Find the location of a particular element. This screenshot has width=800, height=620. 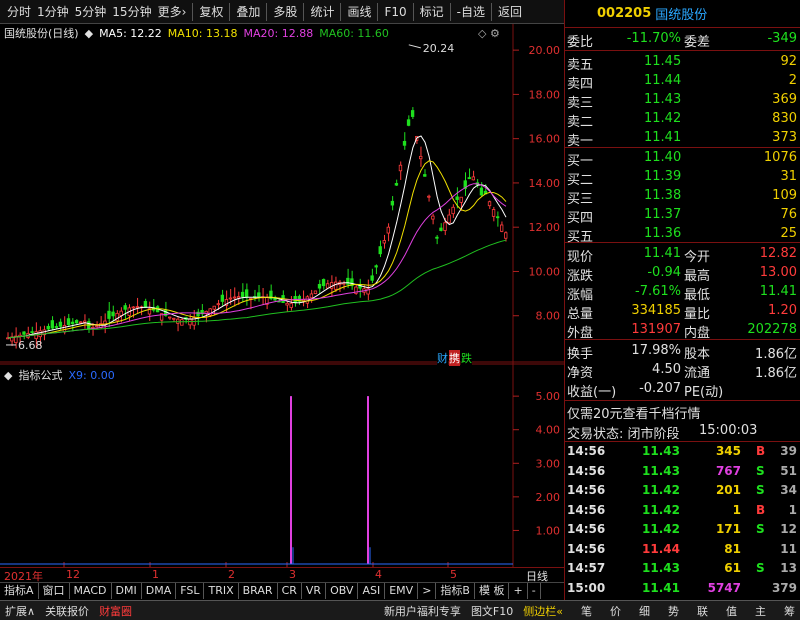

tab-indicator-b: 指标B is located at coordinates (455, 591).